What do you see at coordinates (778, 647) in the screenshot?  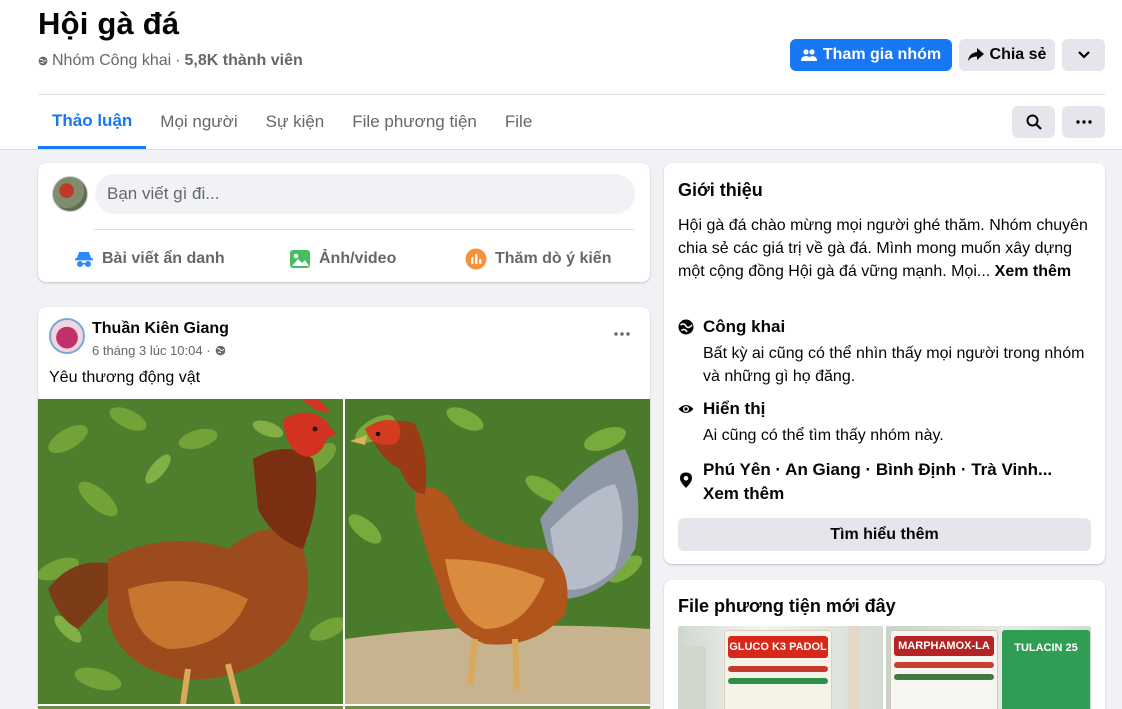 I see `product-label-1: GLUCO K3 PADOL` at bounding box center [778, 647].